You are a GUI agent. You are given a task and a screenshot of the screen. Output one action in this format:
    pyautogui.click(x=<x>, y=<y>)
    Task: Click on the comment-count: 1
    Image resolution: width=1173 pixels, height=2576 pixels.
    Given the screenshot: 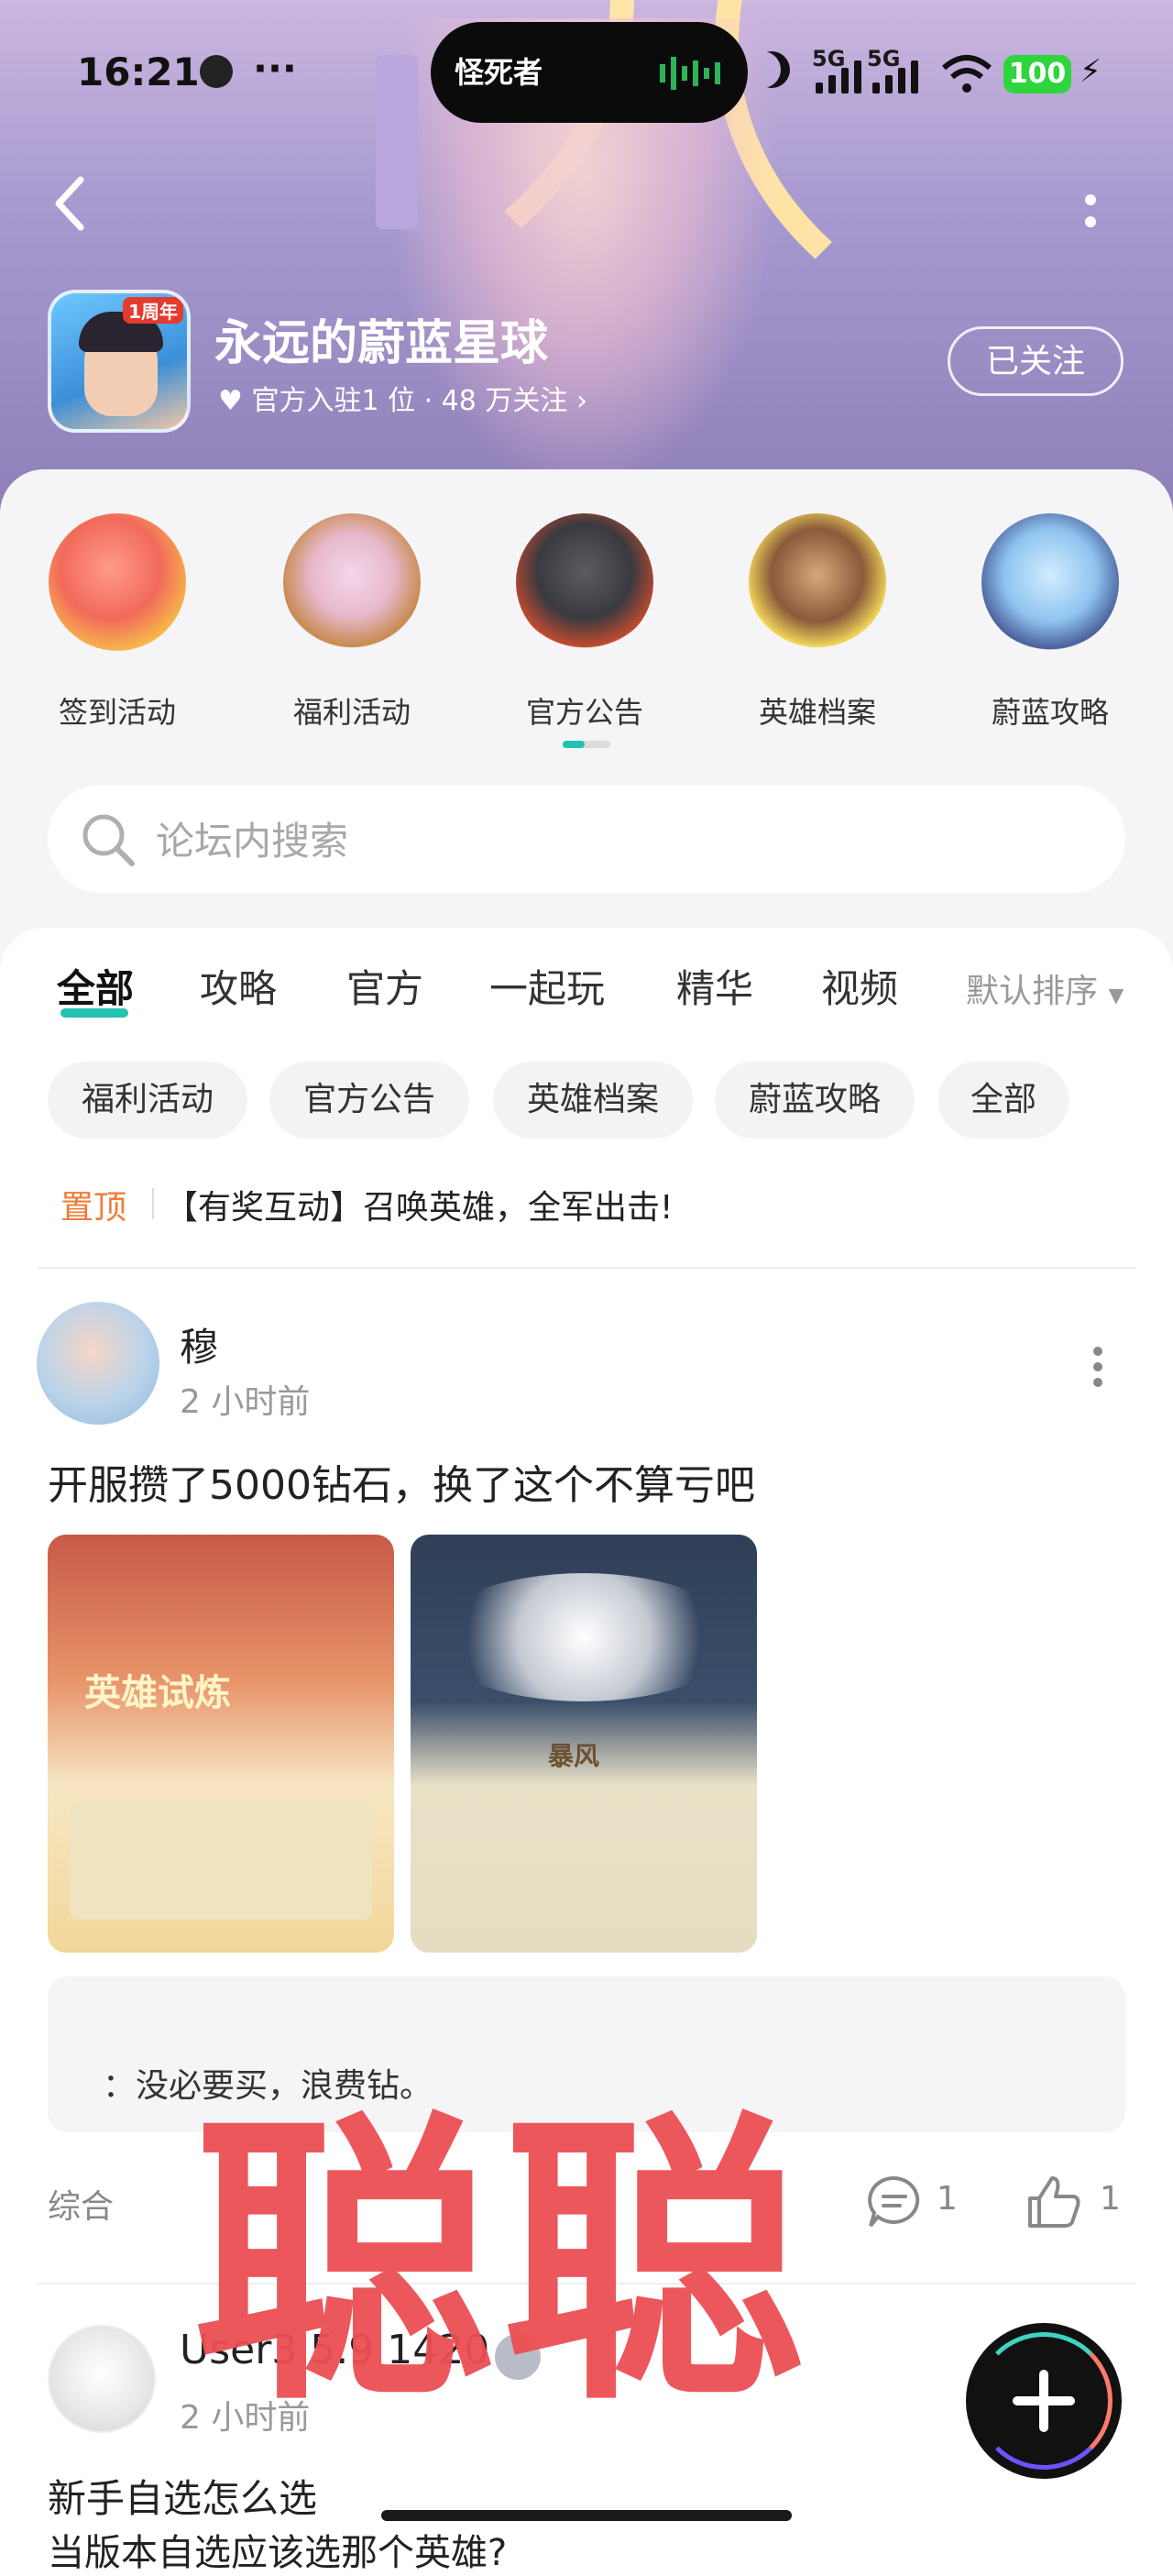 What is the action you would take?
    pyautogui.click(x=947, y=2199)
    